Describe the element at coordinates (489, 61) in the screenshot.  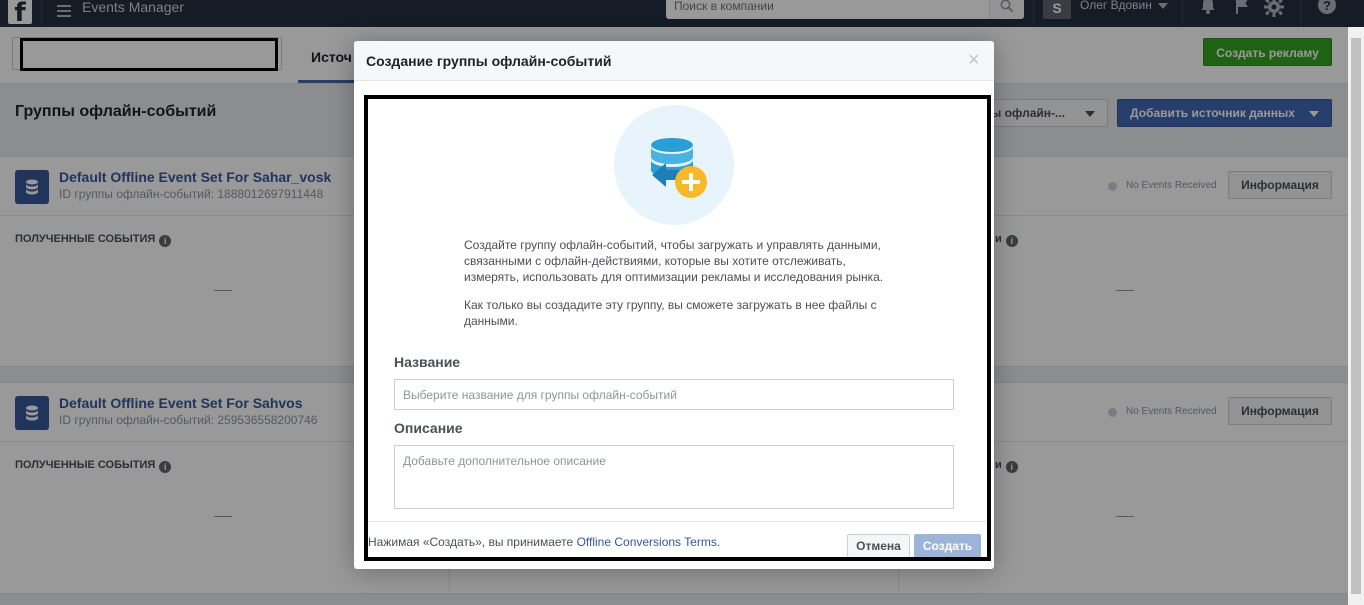
I see `dialog-title: Создание группы офлайн-событий` at that location.